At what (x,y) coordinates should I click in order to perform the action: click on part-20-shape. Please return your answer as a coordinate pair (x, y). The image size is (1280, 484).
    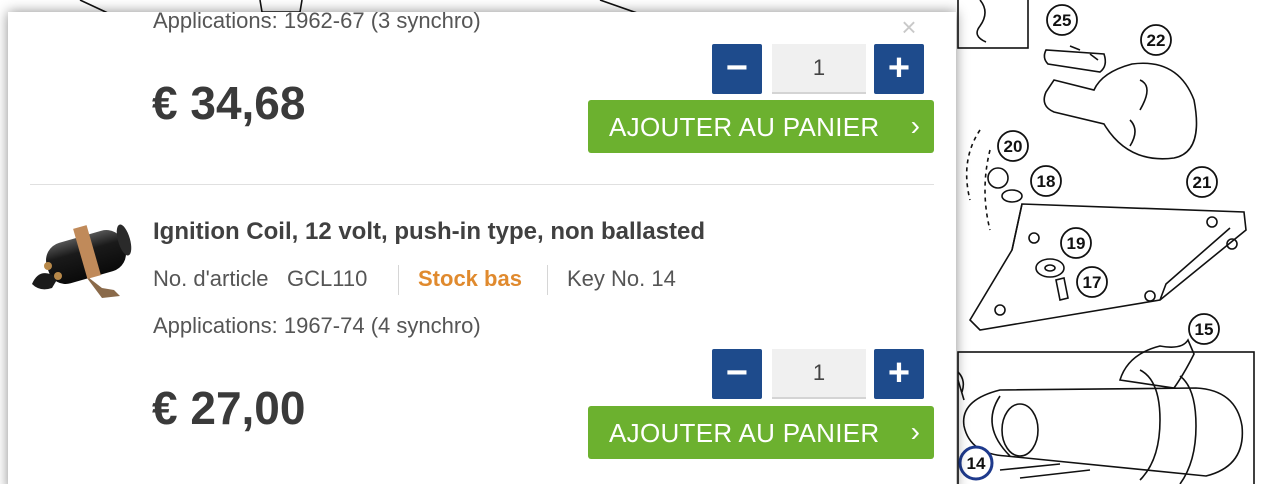
    Looking at the image, I should click on (998, 178).